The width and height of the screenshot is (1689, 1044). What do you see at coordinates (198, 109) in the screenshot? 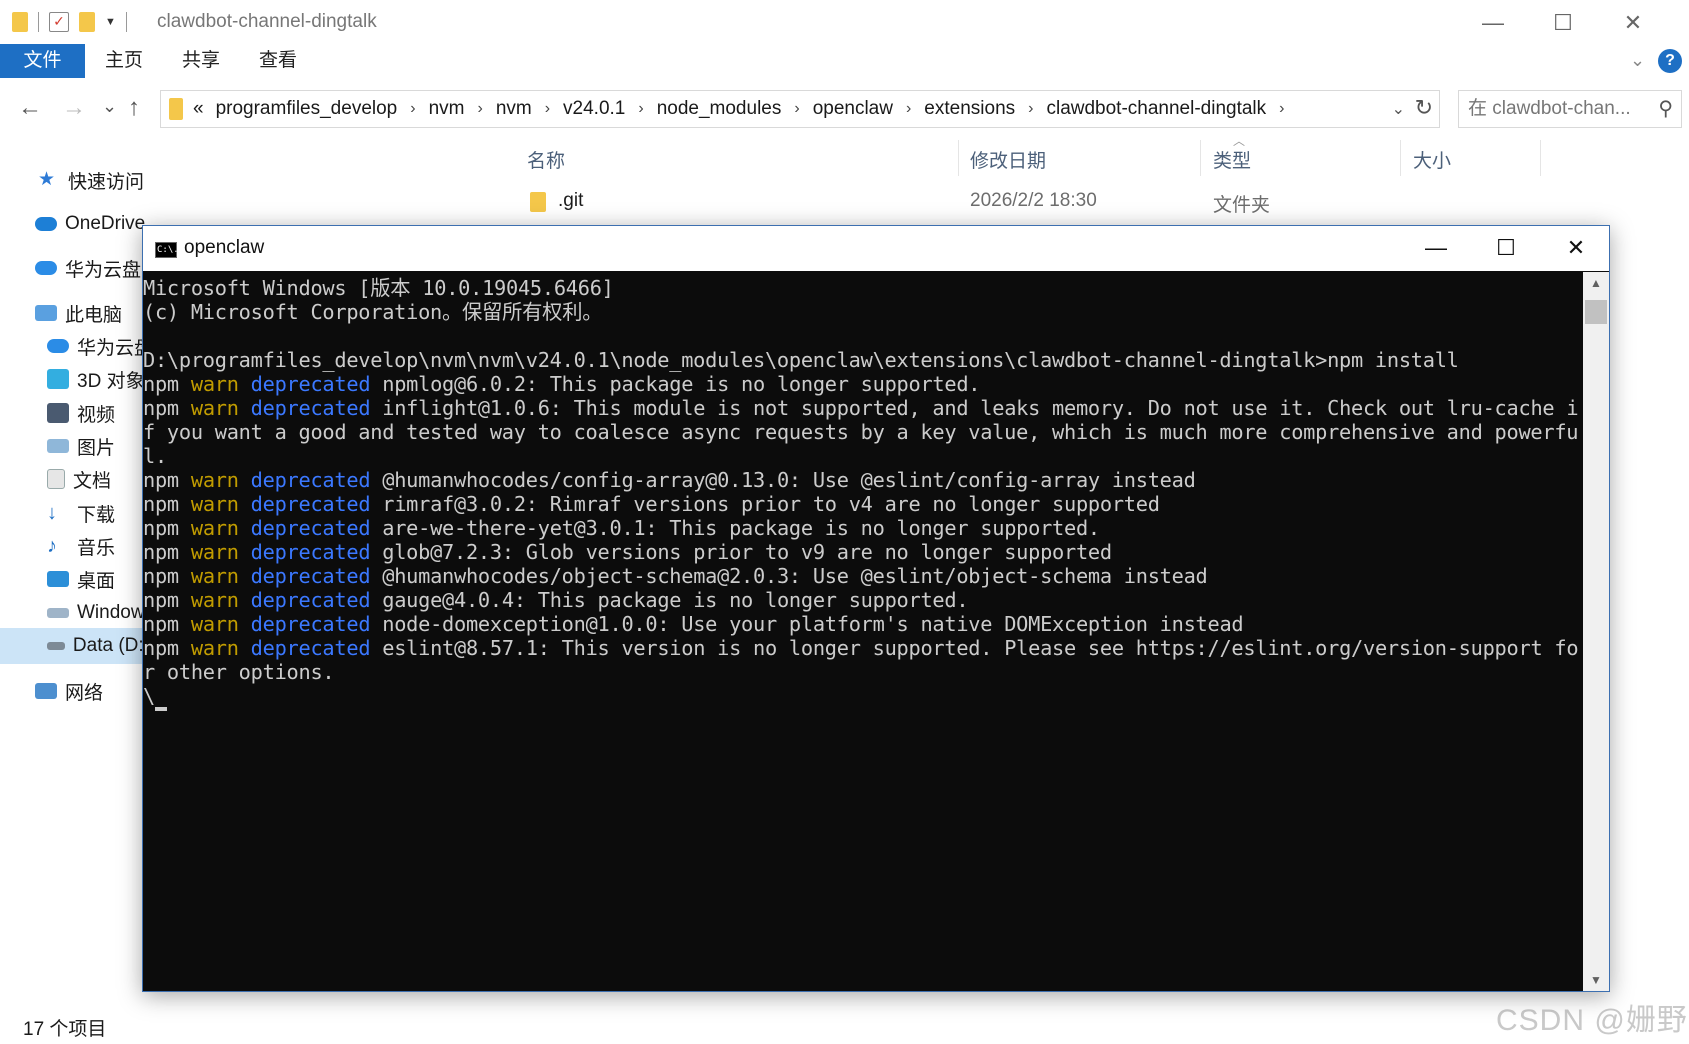
I see `breadcrumb-overflow: «` at bounding box center [198, 109].